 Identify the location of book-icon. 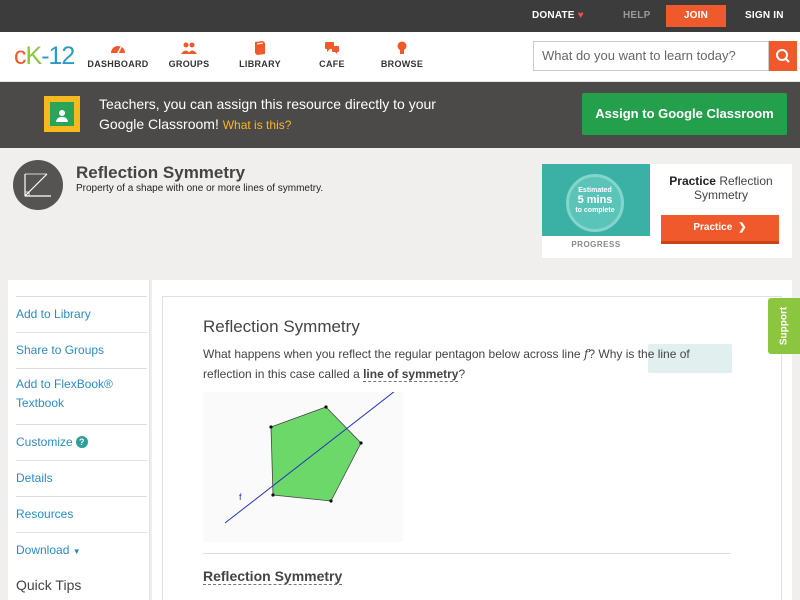
(260, 48).